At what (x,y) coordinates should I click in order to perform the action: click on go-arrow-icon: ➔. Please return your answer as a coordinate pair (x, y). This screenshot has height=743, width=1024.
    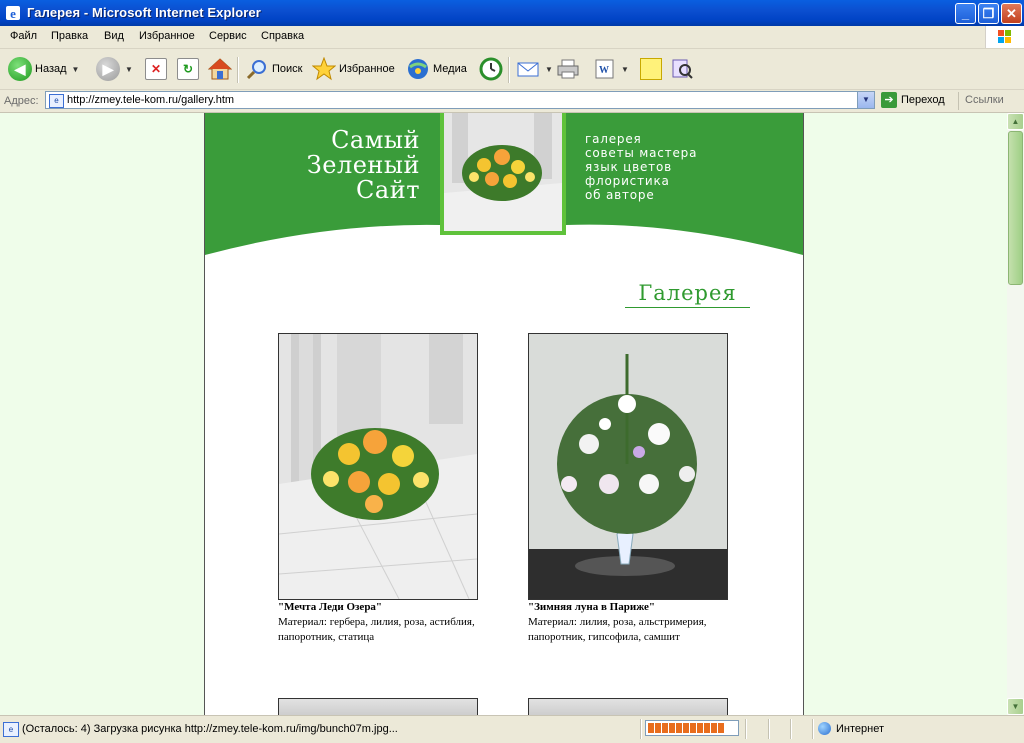
    Looking at the image, I should click on (889, 100).